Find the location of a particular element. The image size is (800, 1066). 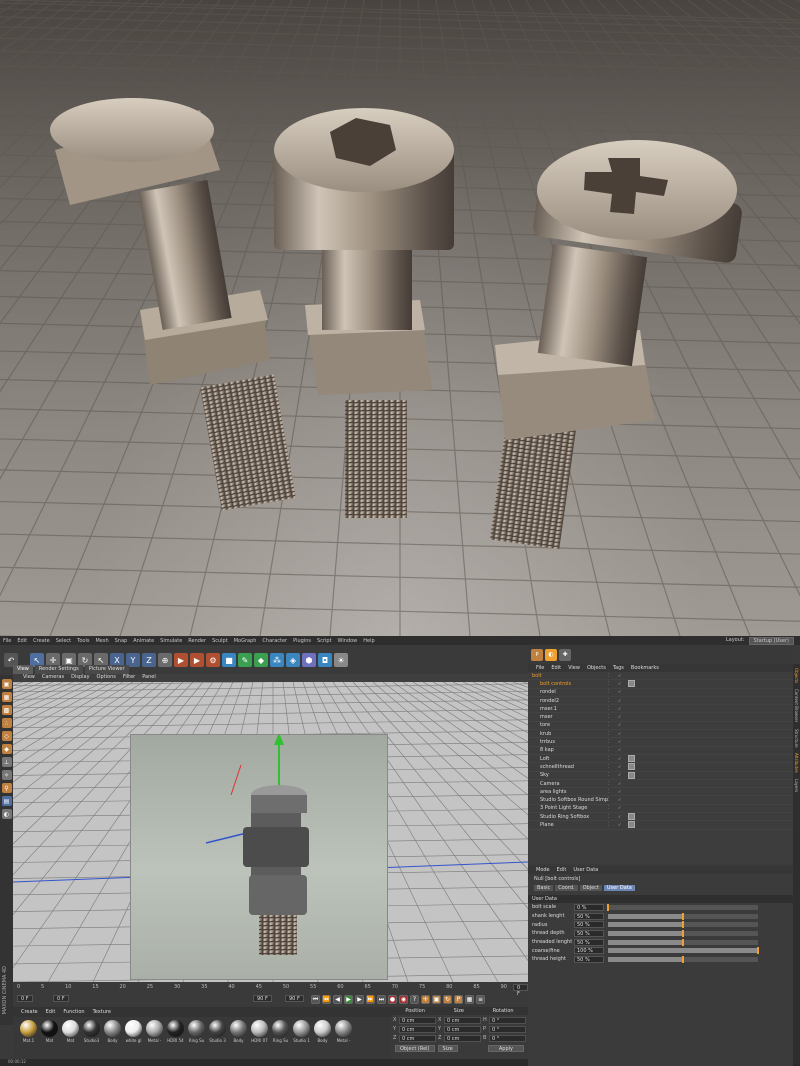

menu-window: Window is located at coordinates (348, 641).